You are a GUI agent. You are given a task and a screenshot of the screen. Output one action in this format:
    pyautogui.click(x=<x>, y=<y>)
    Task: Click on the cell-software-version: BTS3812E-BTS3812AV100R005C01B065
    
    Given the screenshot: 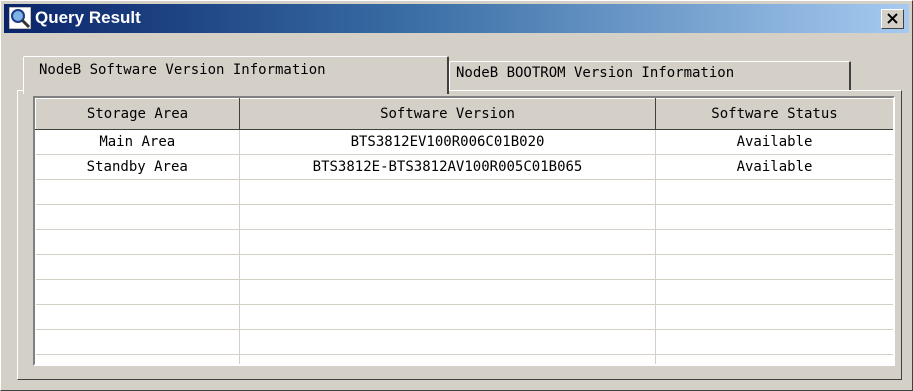 What is the action you would take?
    pyautogui.click(x=447, y=167)
    